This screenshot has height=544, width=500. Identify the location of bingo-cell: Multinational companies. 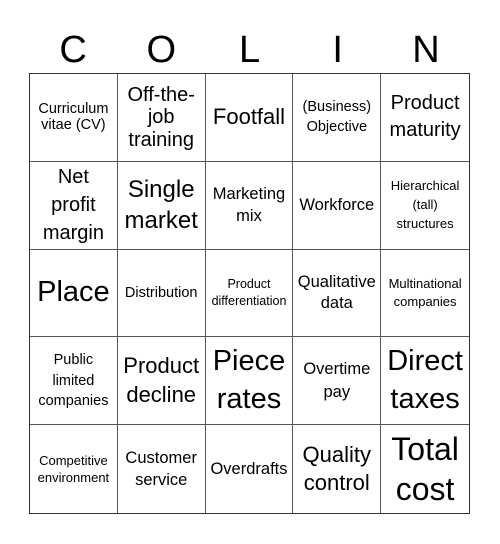
(425, 294).